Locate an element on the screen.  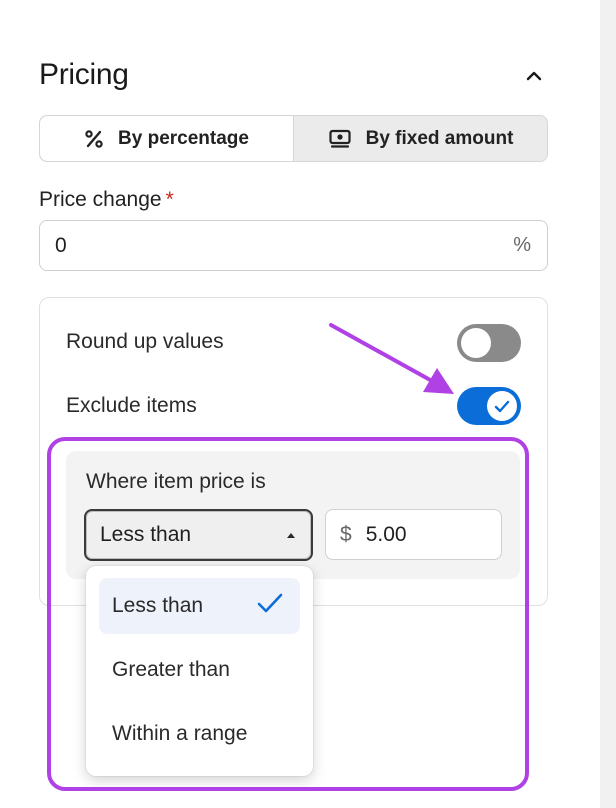
right-rail is located at coordinates (608, 404).